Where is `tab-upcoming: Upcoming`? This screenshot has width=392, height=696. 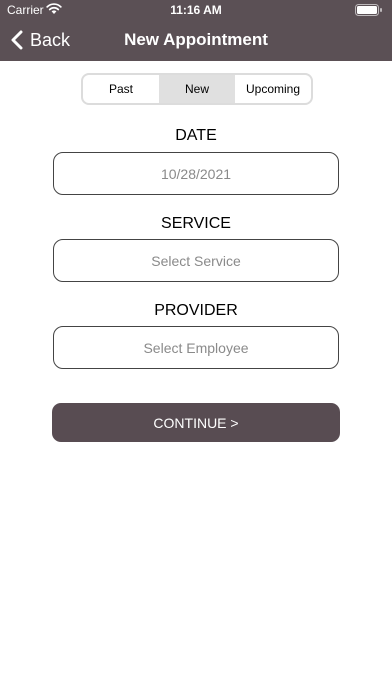 tab-upcoming: Upcoming is located at coordinates (273, 89).